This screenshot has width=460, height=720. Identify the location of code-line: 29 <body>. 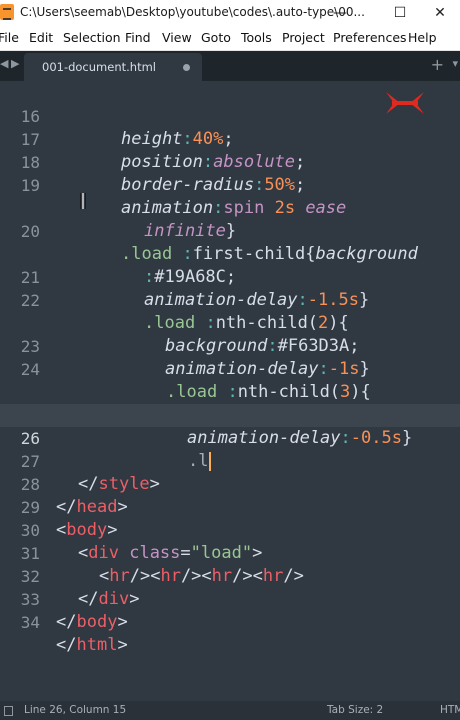
(230, 506).